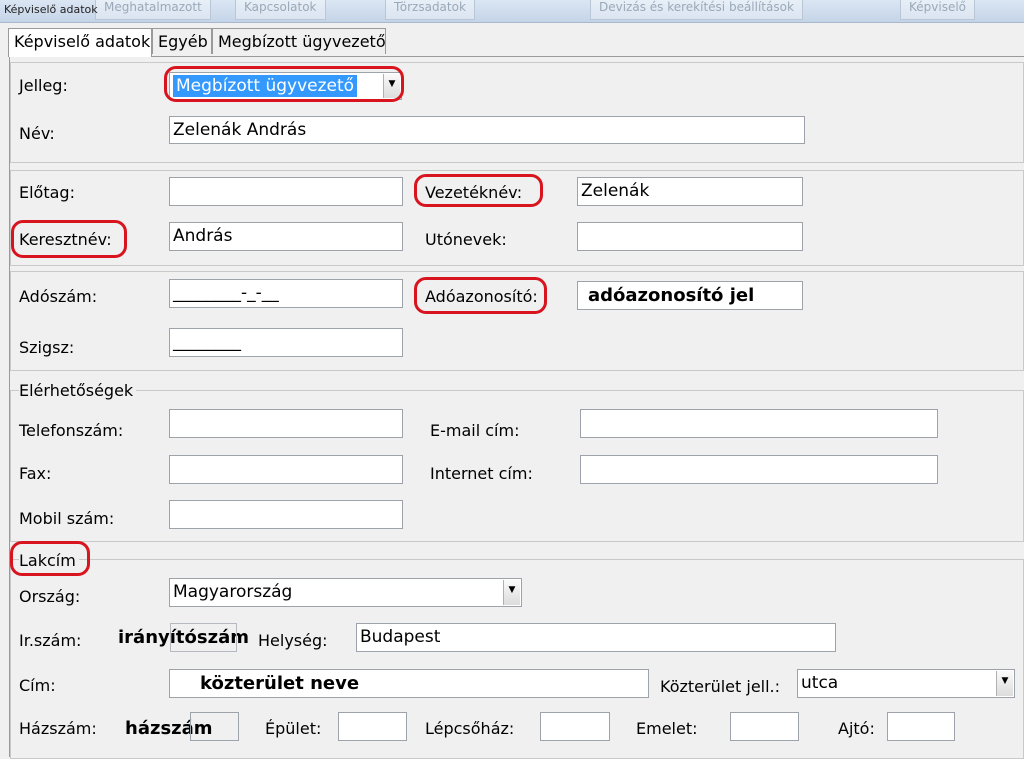  Describe the element at coordinates (153, 10) in the screenshot. I see `background-tab-1: Meghatalmazott` at that location.